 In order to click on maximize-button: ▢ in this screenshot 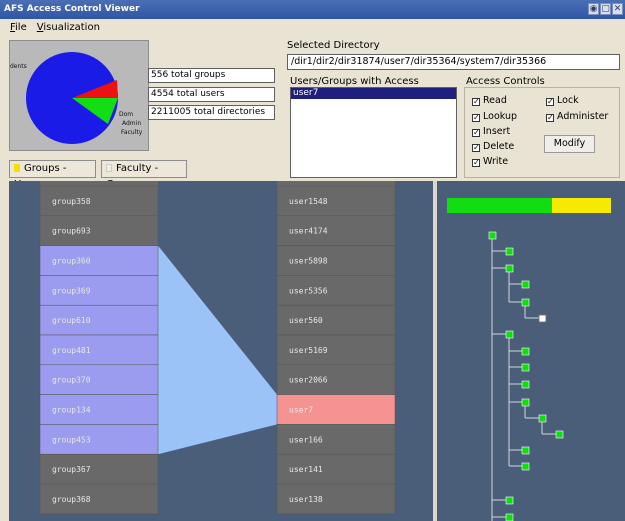, I will do `click(605, 9)`.